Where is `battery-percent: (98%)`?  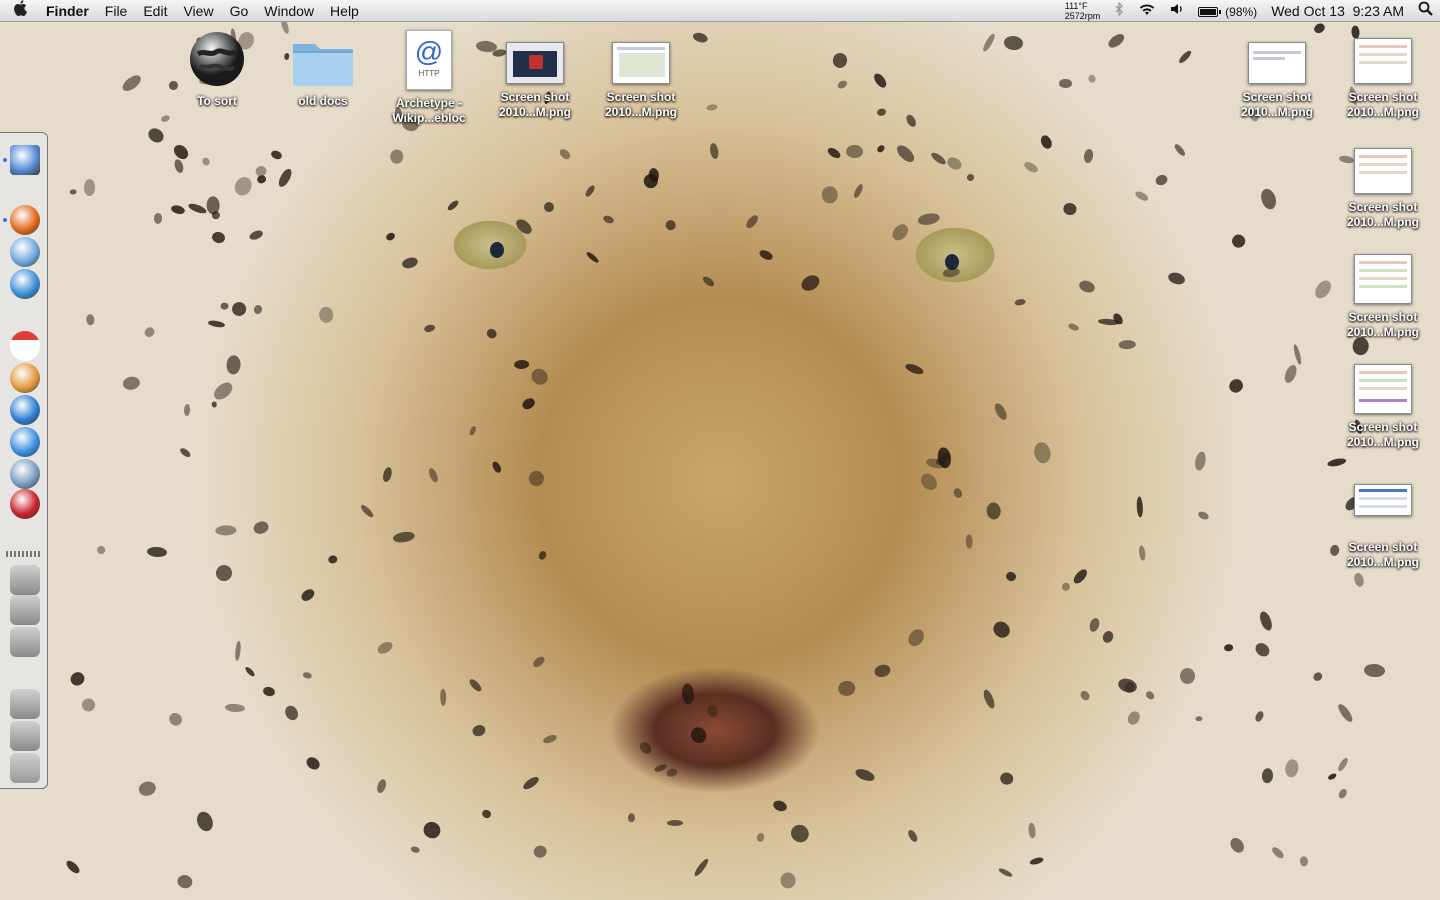 battery-percent: (98%) is located at coordinates (1241, 11).